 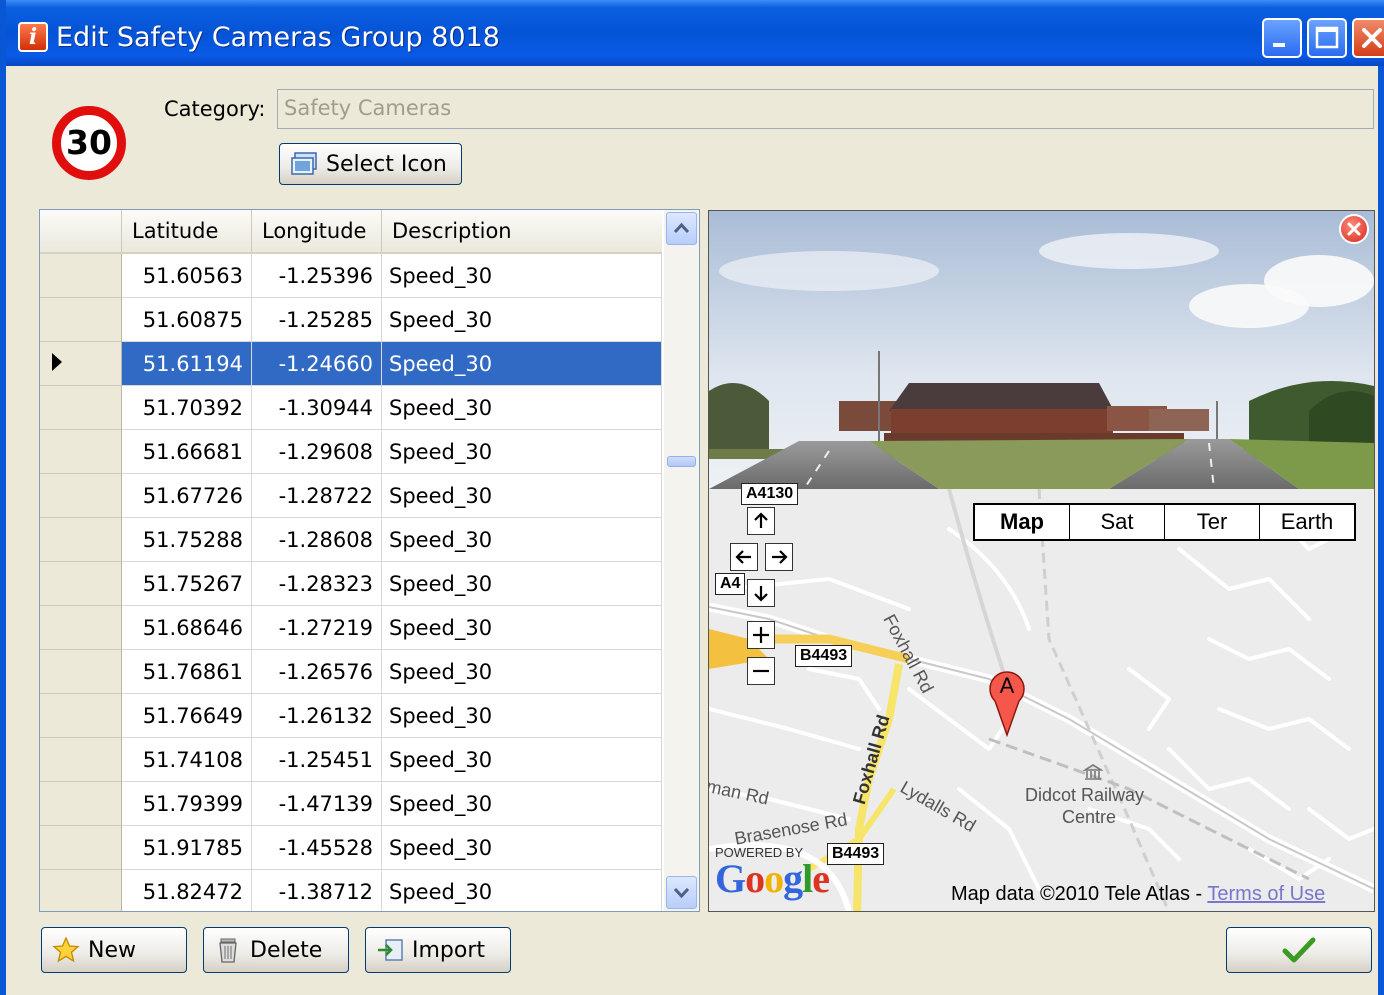 I want to click on cell-longitude: -1.30944, so click(x=317, y=408).